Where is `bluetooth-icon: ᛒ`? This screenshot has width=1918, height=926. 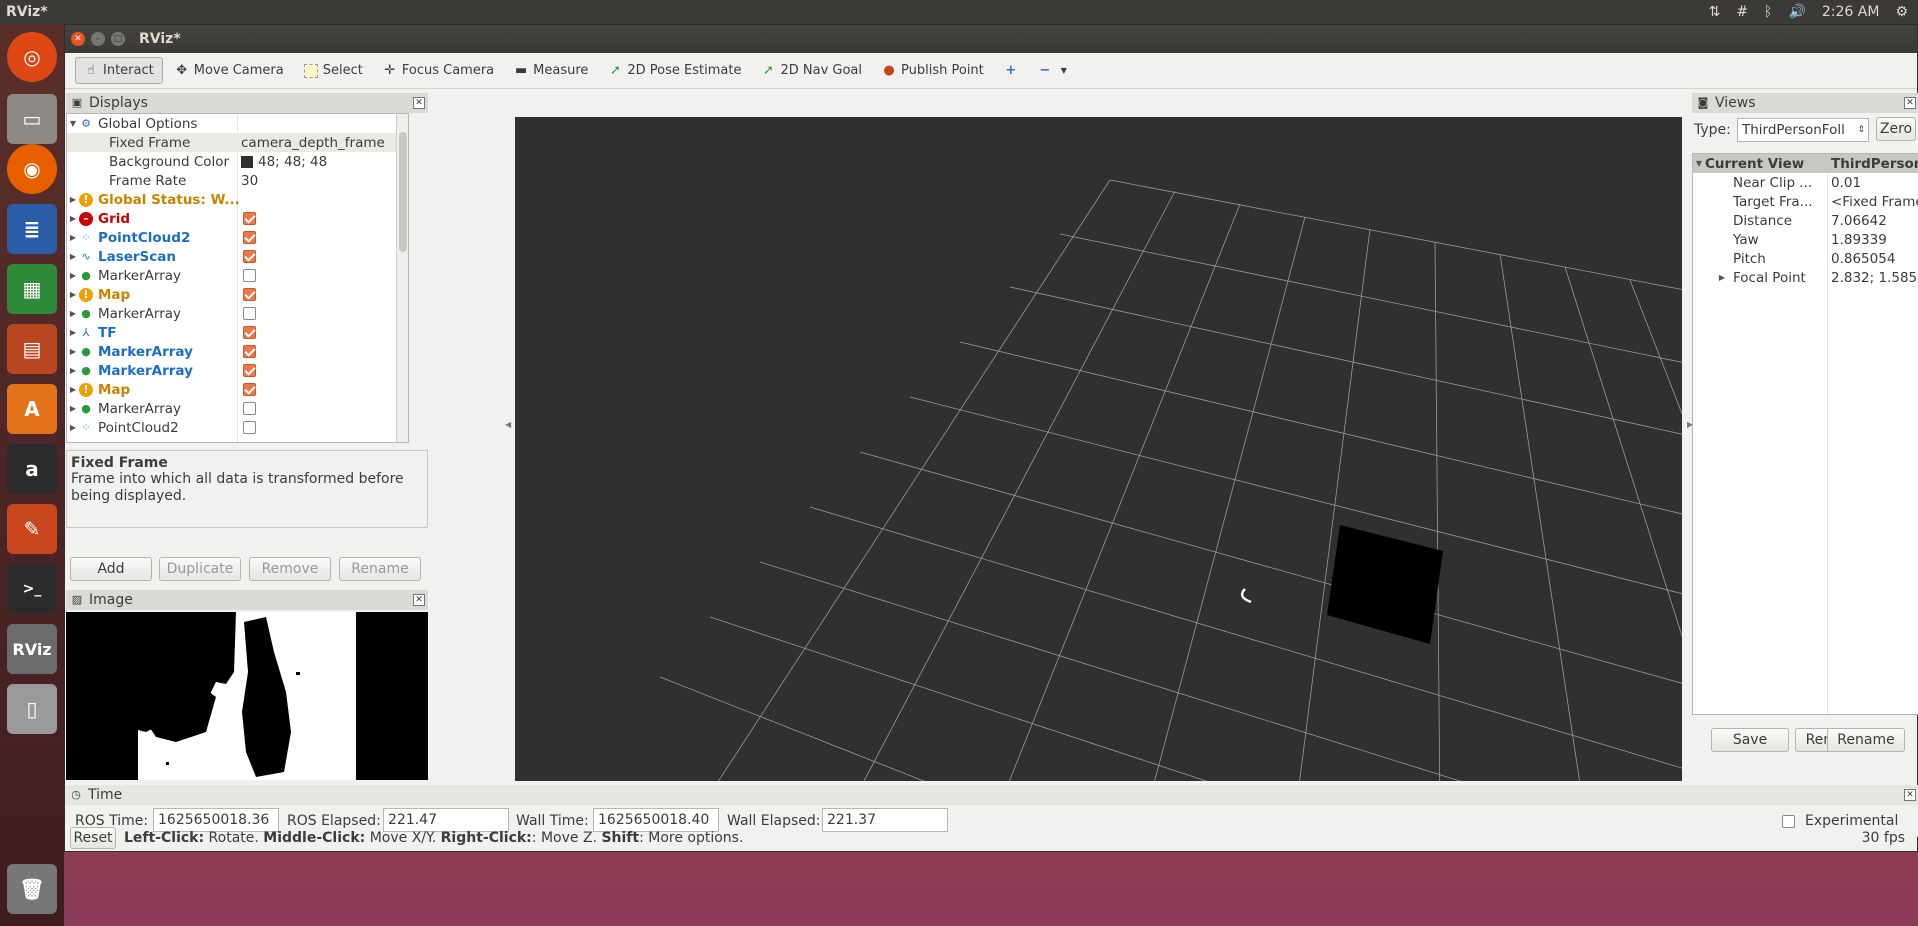
bluetooth-icon: ᛒ is located at coordinates (1768, 12).